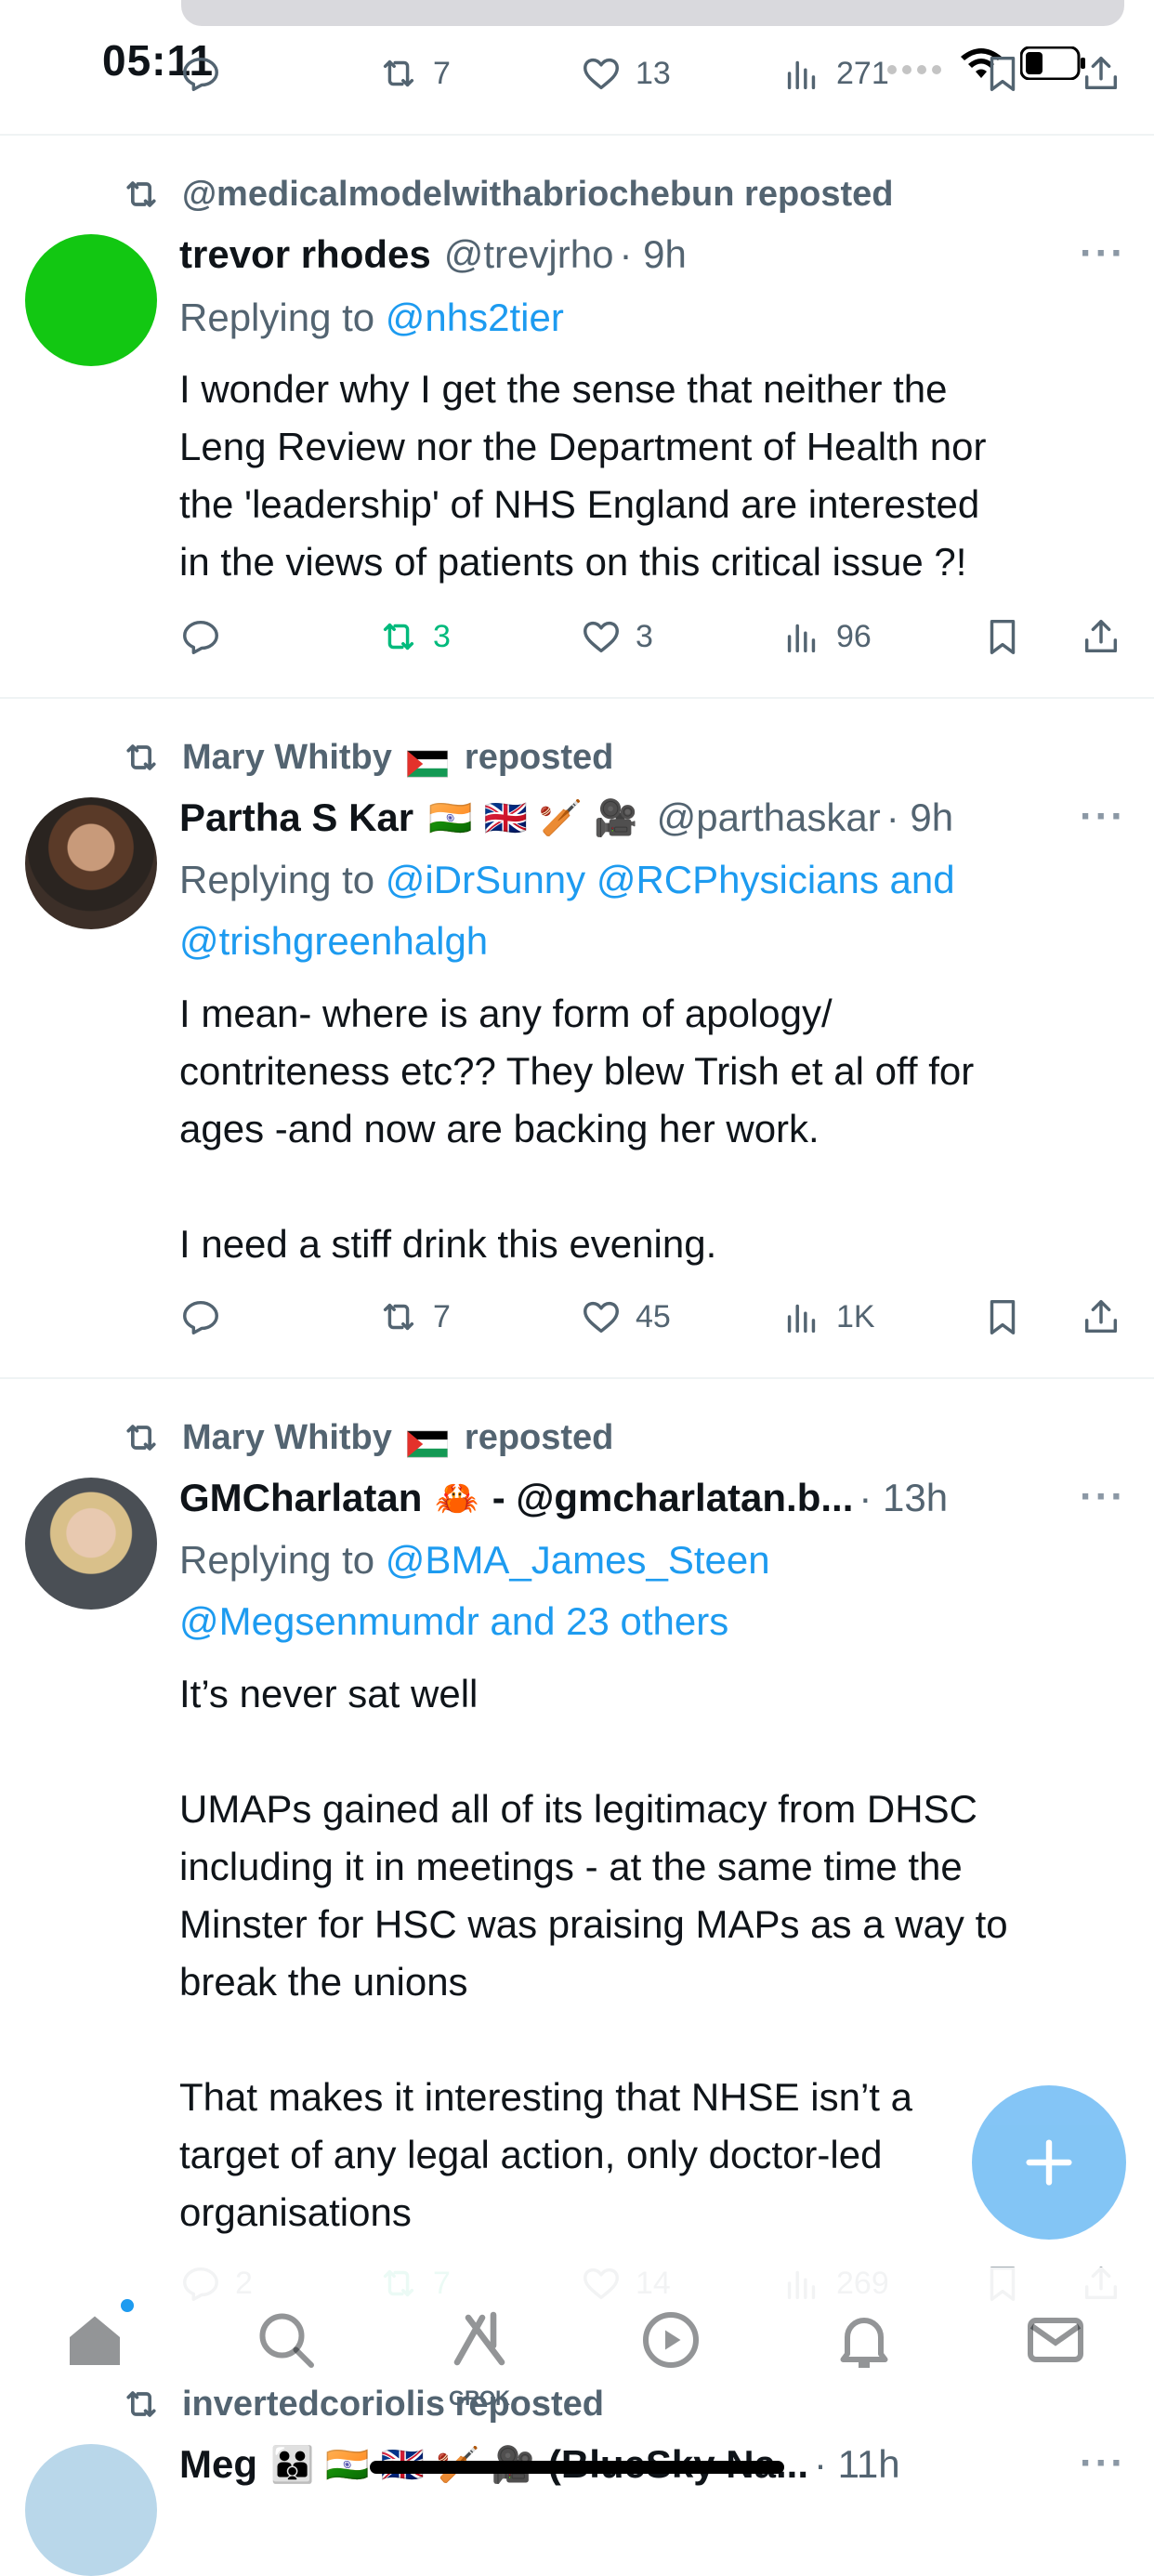 The image size is (1154, 2576). Describe the element at coordinates (218, 2464) in the screenshot. I see `author-name: Meg` at that location.